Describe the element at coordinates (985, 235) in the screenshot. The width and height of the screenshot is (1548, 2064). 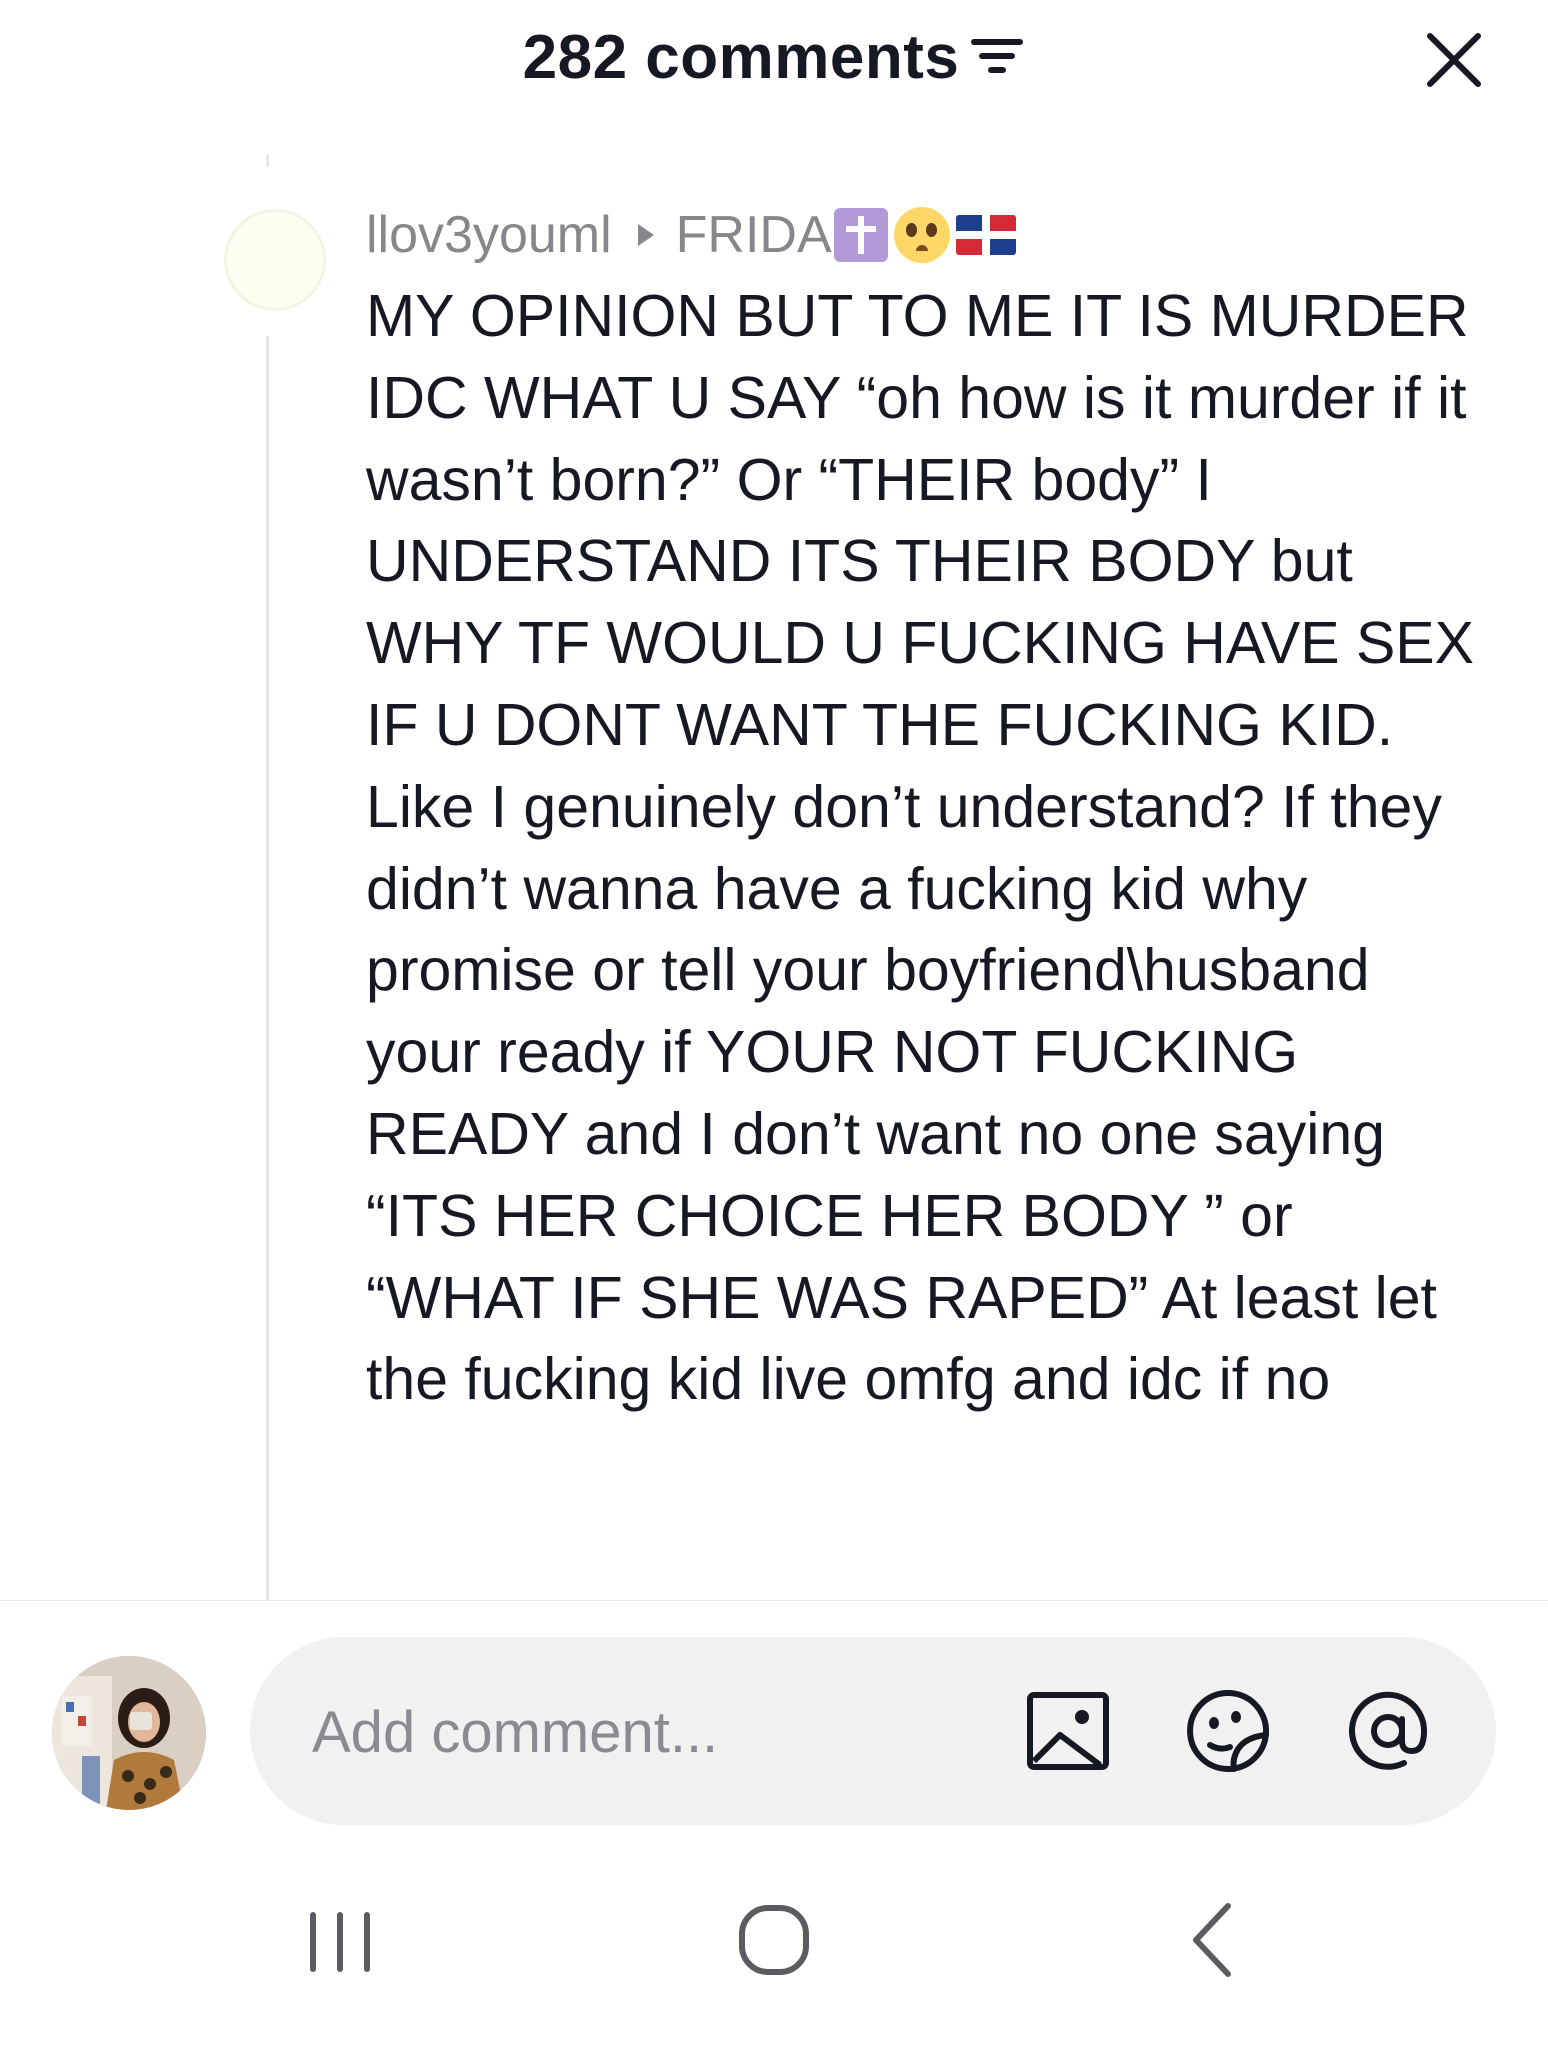
I see `dominican-republic-flag-emoji-icon` at that location.